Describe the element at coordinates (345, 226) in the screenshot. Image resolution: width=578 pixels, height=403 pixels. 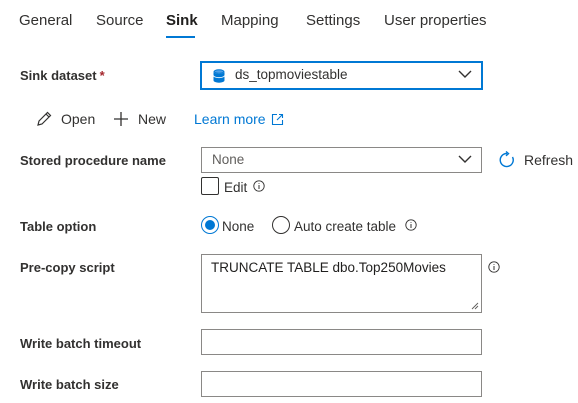
I see `table-option-auto-create-label: Auto create table` at that location.